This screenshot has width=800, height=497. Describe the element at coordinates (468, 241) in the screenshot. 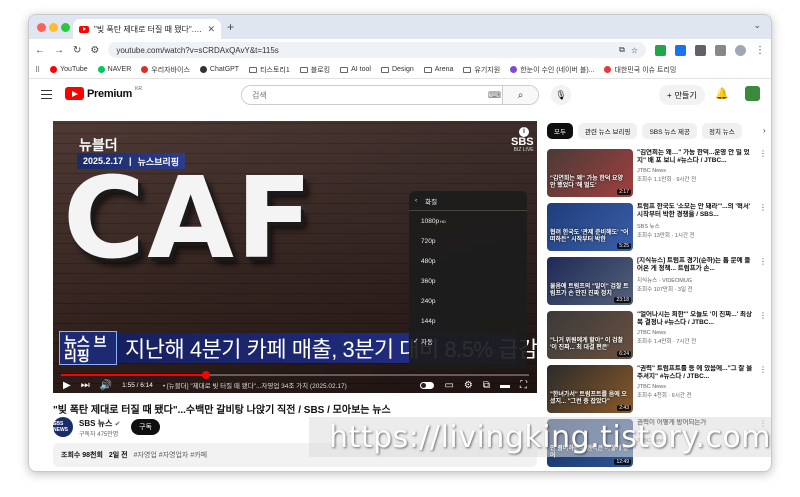

I see `quality-option-720p: 720p` at that location.